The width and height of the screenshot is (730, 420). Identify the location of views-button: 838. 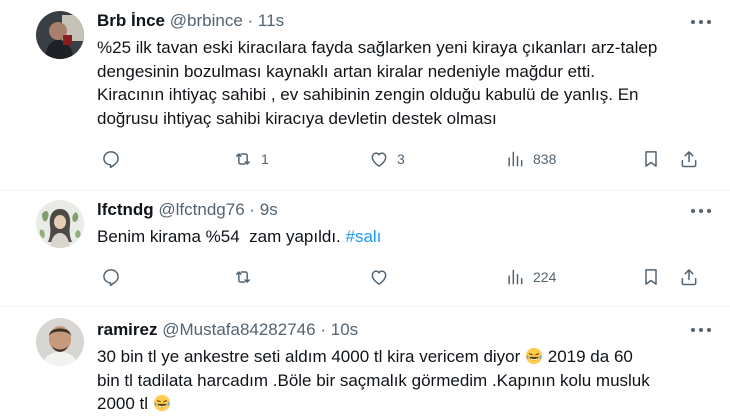
(530, 159).